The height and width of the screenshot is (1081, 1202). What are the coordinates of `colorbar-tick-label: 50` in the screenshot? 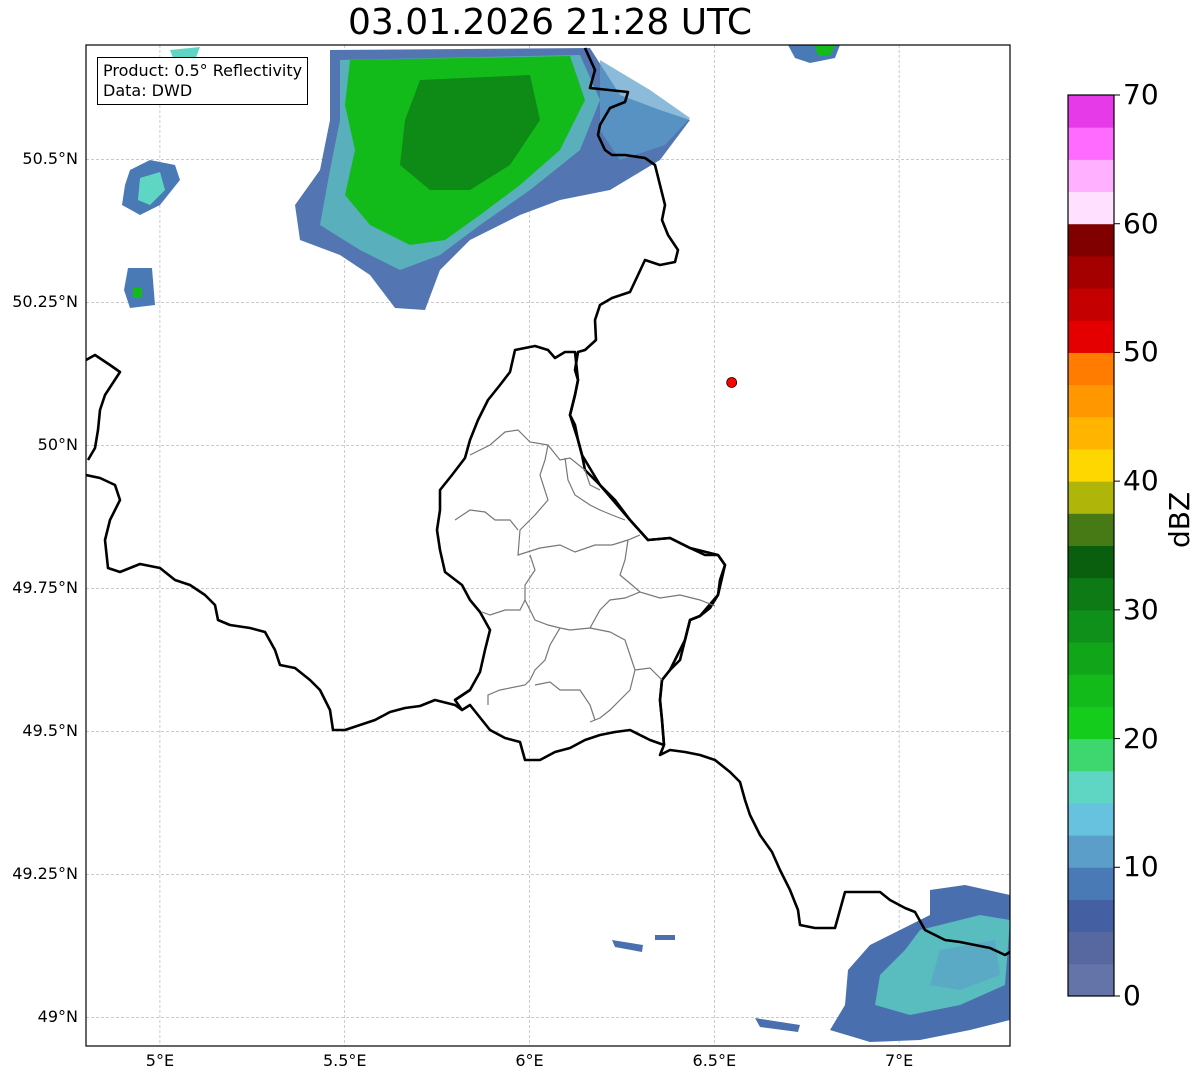 It's located at (1141, 352).